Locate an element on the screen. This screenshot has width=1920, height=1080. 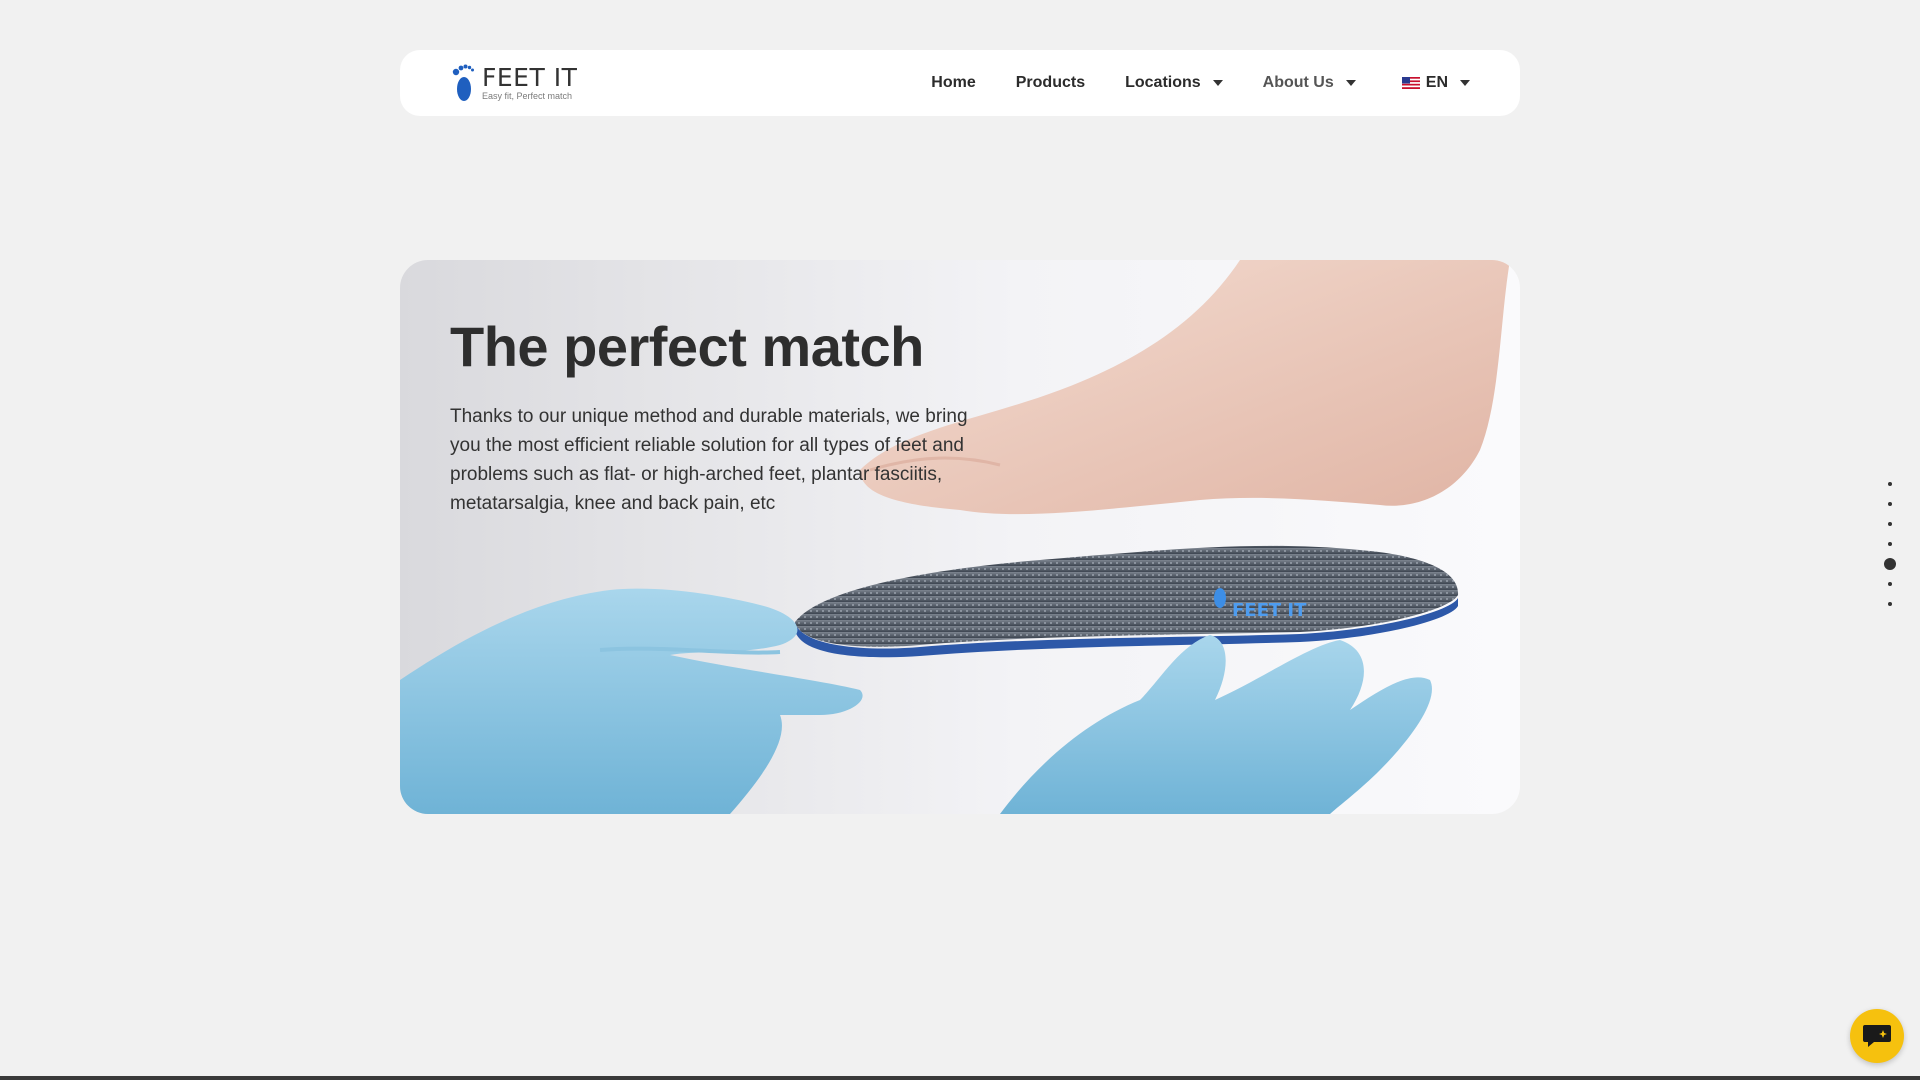
nav-products-label: Products is located at coordinates (1050, 82).